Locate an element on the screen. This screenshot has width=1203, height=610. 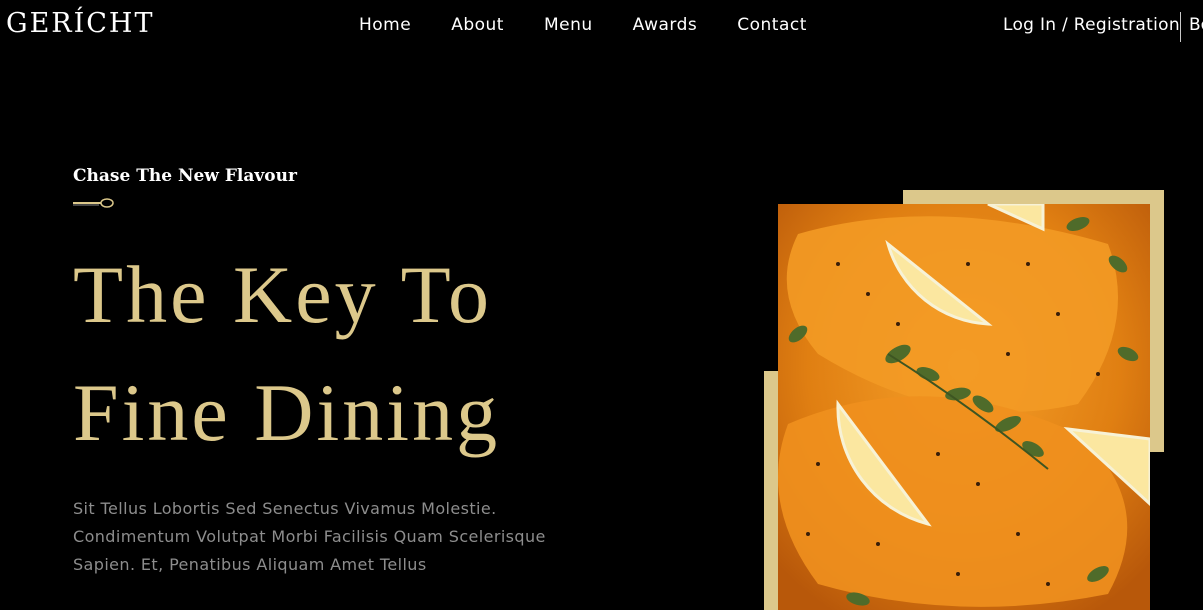
login-link: Log In / Registration is located at coordinates (1091, 25).